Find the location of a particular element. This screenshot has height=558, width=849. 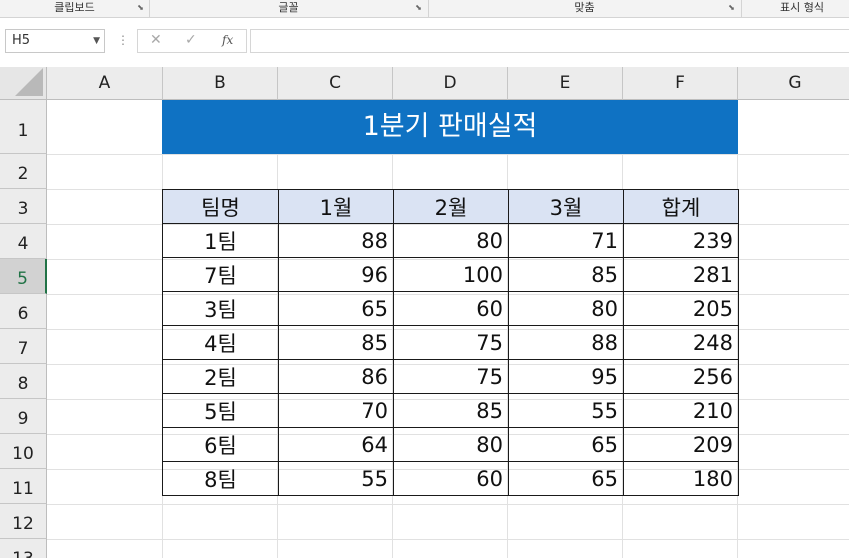

row-header-5: 5 is located at coordinates (23, 276).